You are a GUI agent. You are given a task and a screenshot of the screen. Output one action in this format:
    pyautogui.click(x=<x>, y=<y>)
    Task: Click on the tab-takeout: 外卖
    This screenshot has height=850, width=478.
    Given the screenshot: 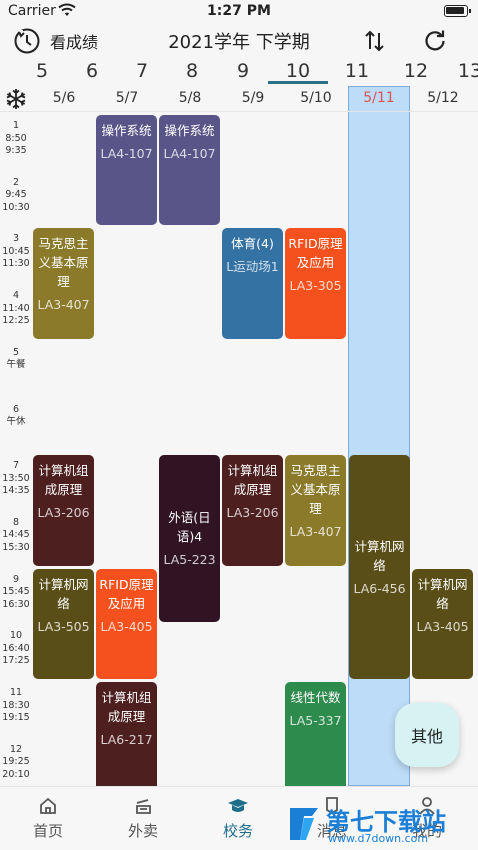 What is the action you would take?
    pyautogui.click(x=143, y=818)
    